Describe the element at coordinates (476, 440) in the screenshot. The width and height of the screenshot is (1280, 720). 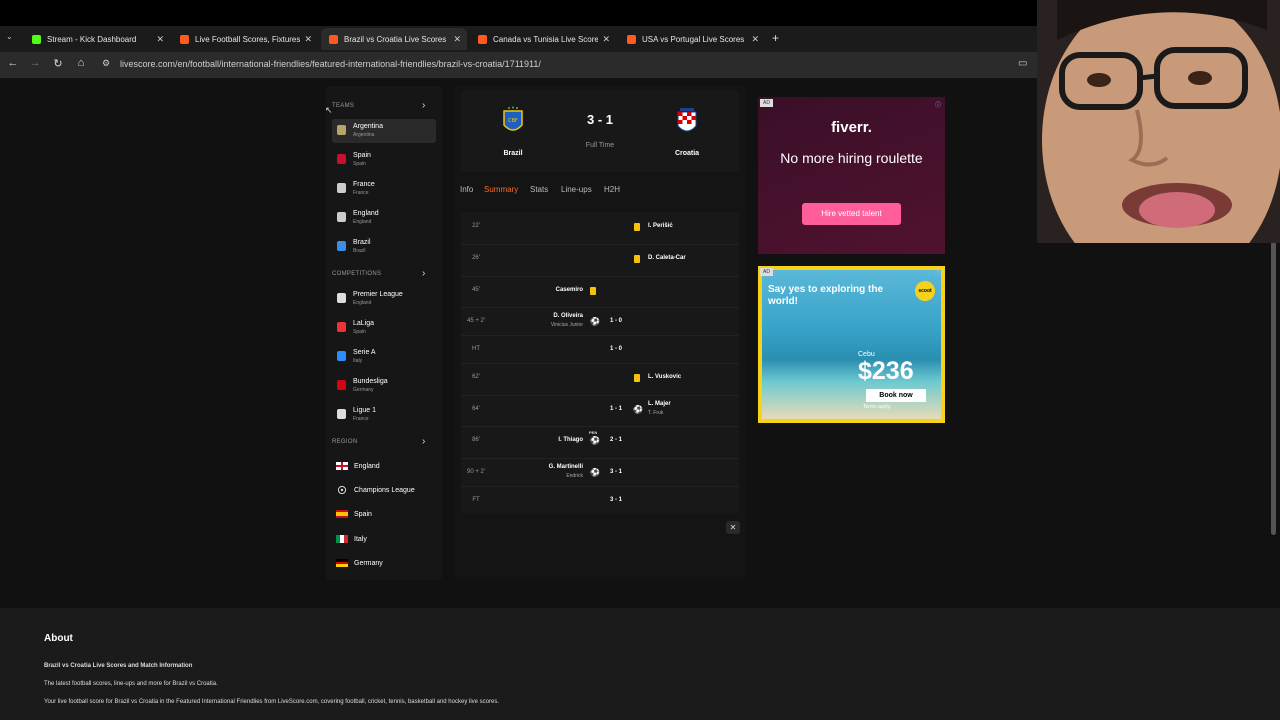
I see `event-minute: 86'` at that location.